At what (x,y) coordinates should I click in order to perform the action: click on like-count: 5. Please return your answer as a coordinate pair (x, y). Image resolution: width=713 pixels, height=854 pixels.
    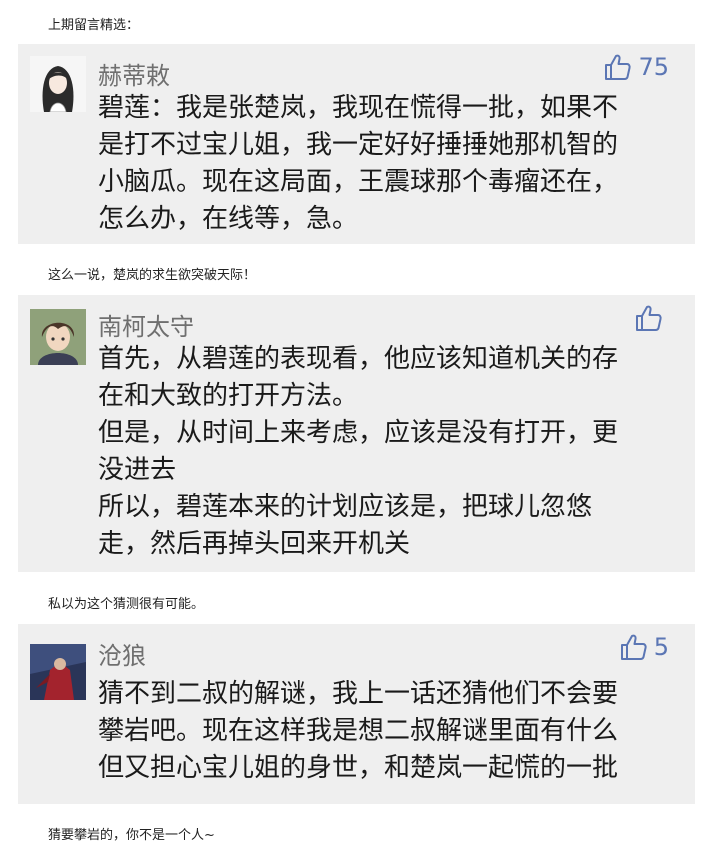
    Looking at the image, I should click on (661, 647).